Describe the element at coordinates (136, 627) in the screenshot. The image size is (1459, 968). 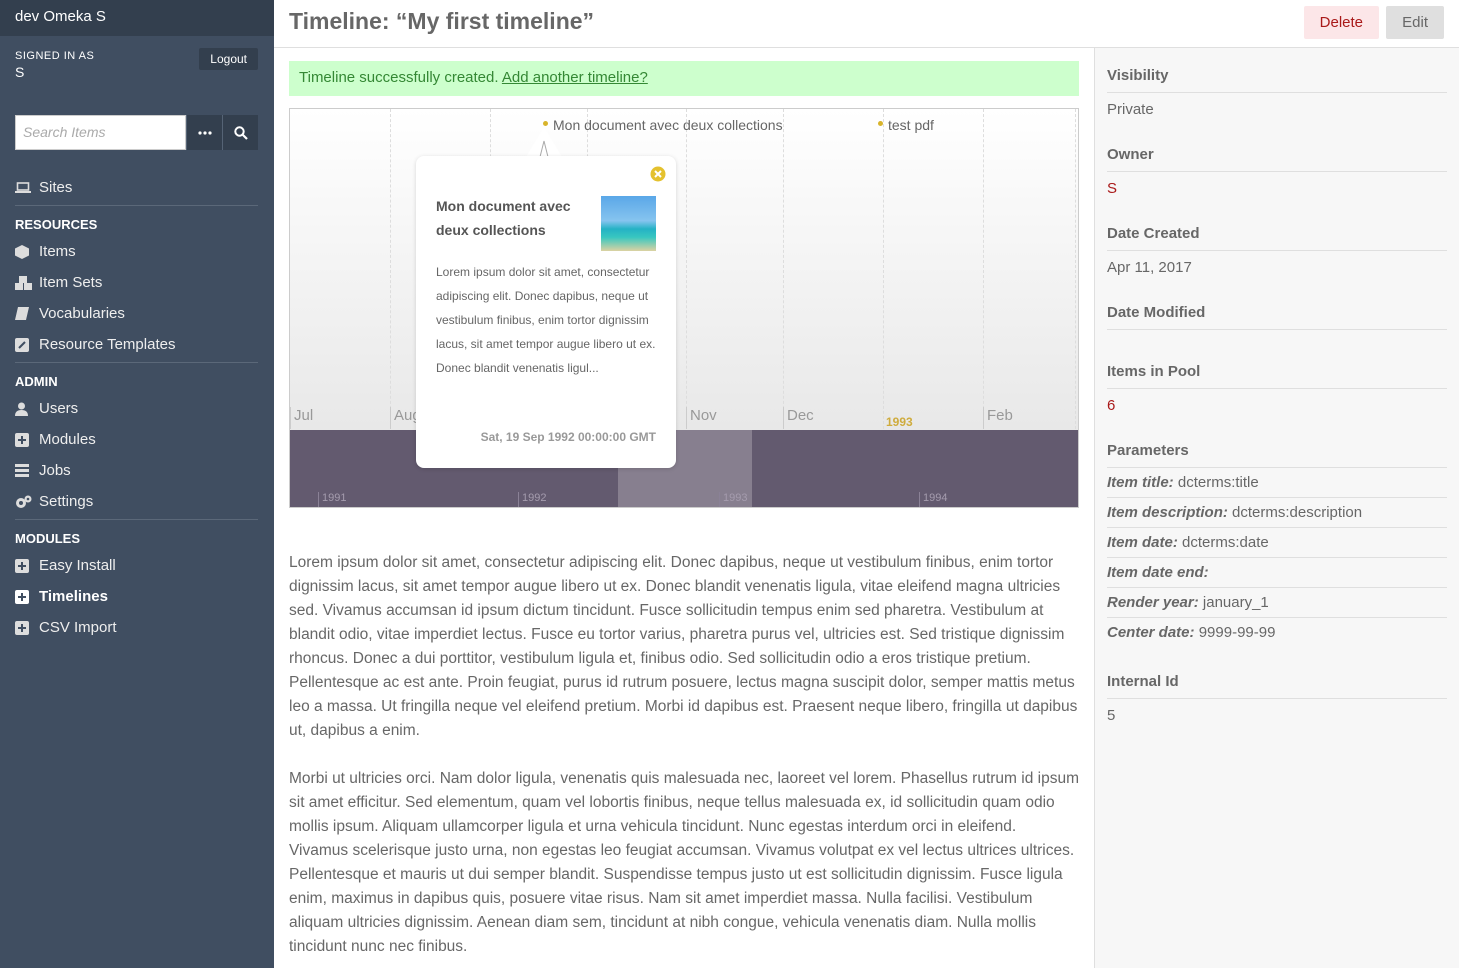
I see `nav-csv-import: CSV Import` at that location.